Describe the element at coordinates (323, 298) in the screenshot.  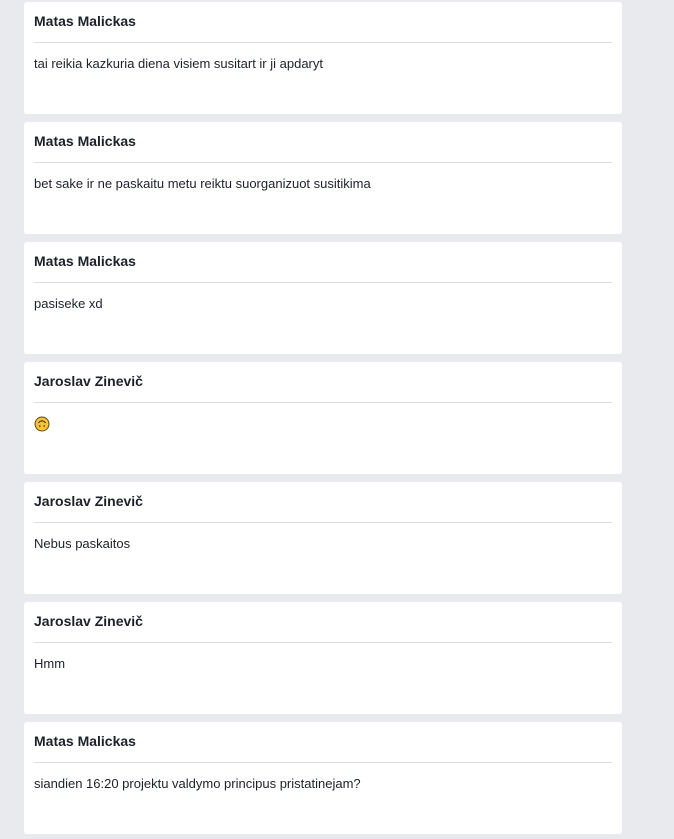
I see `post-card: Matas Malickas pasiseke xd` at that location.